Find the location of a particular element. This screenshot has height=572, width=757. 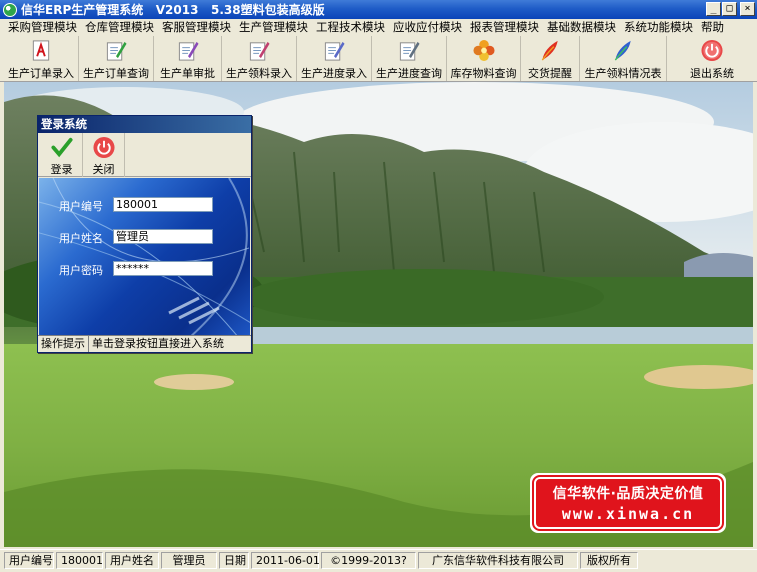

progress-entry-button: 生产进度录入 is located at coordinates (334, 58).